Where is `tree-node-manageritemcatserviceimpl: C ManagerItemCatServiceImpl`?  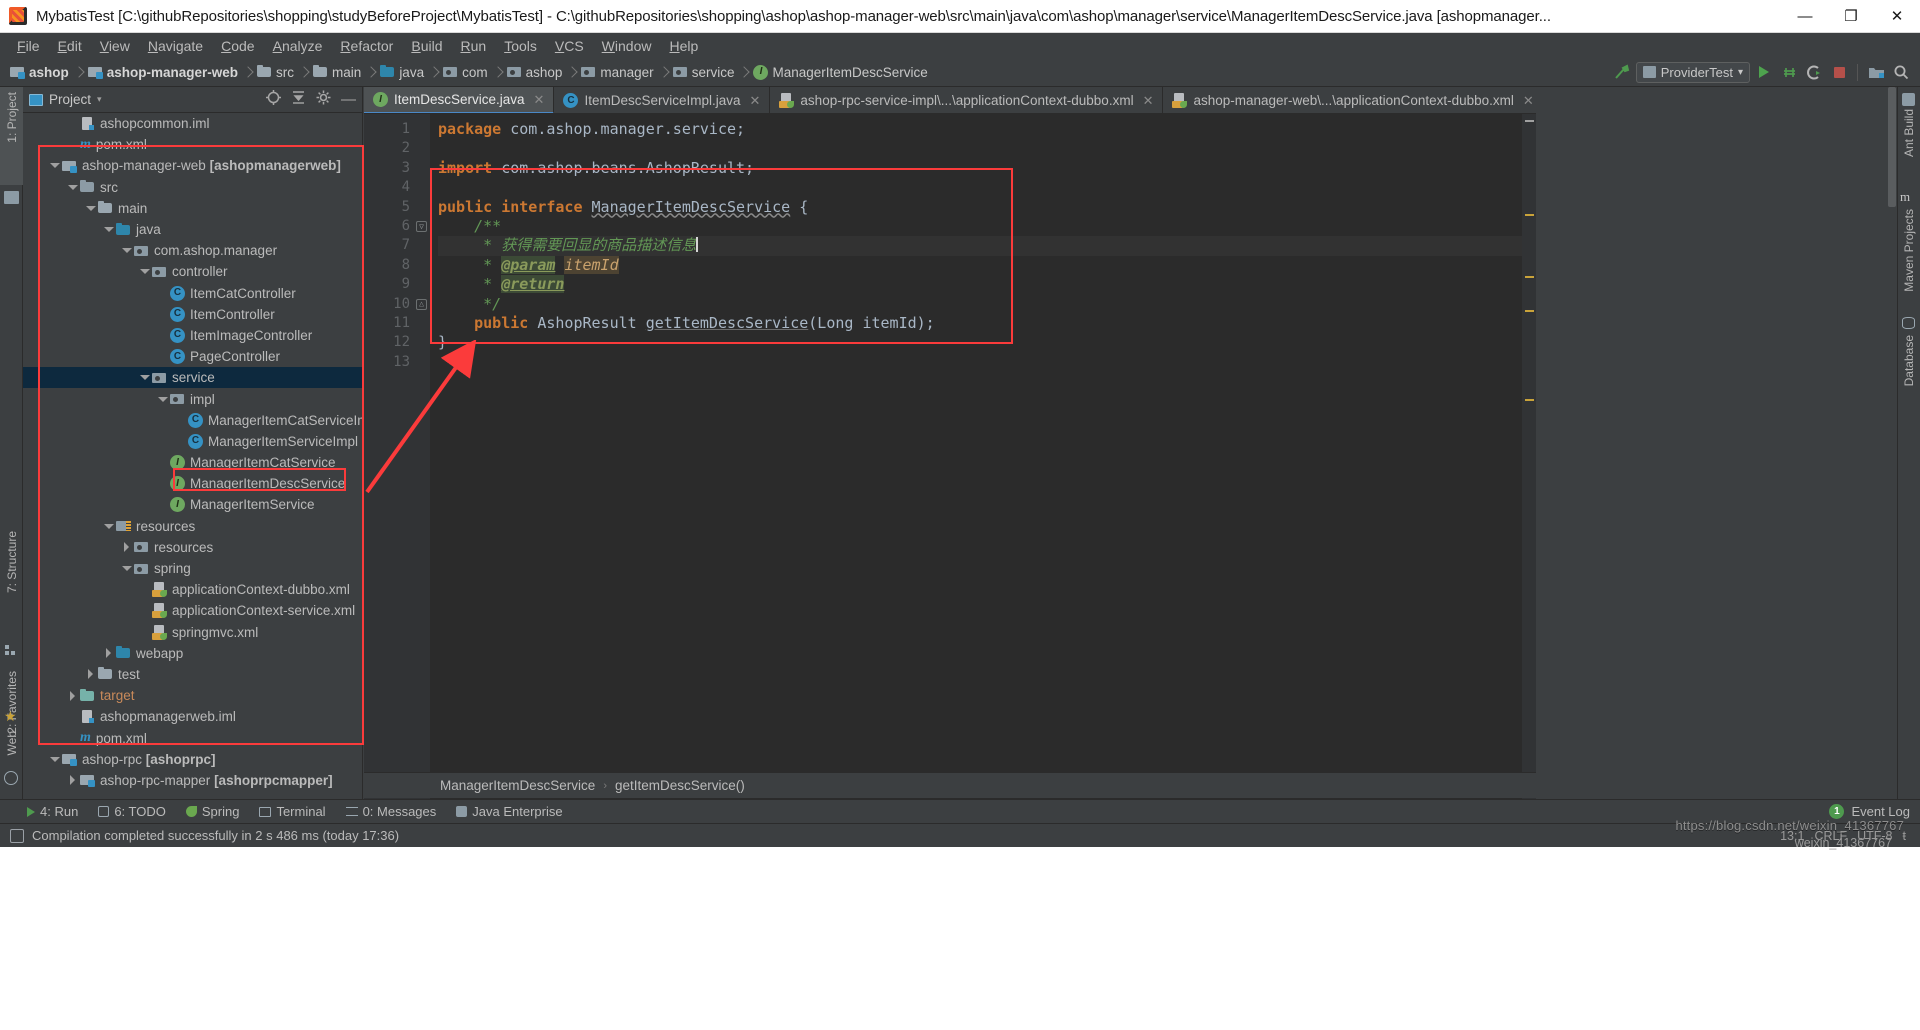
tree-node-manageritemcatserviceimpl: C ManagerItemCatServiceImpl is located at coordinates (192, 420).